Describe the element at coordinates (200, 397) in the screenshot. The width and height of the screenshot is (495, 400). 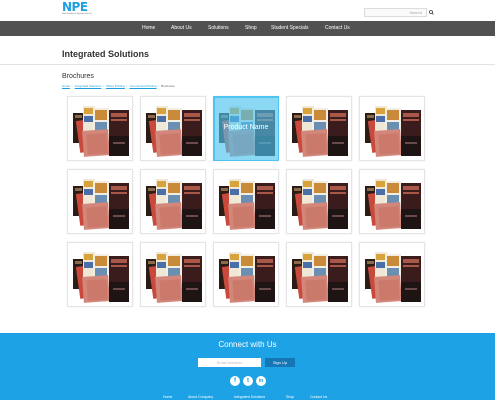
I see `footer-link-about: About Company` at that location.